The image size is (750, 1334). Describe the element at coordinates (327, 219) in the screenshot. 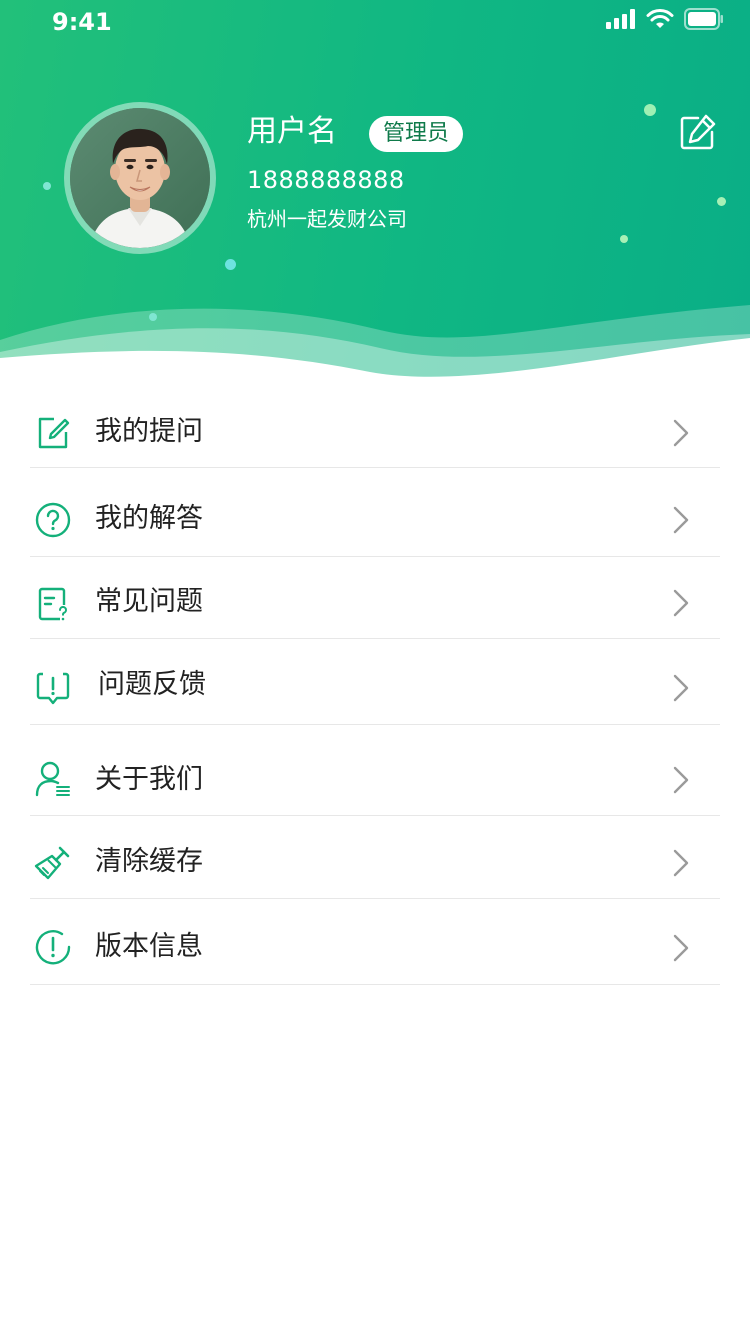

I see `company-name: 杭州一起发财公司` at that location.